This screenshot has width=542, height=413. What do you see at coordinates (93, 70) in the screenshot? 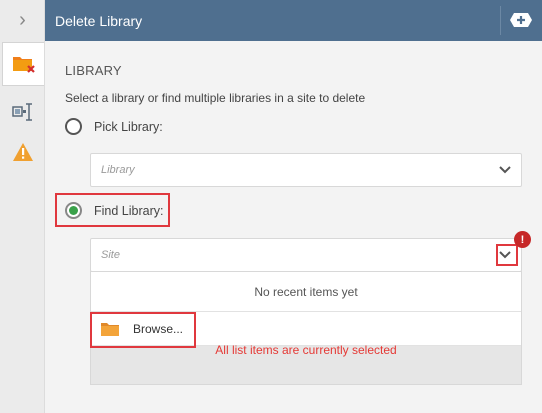
I see `section-title: LIBRARY` at bounding box center [93, 70].